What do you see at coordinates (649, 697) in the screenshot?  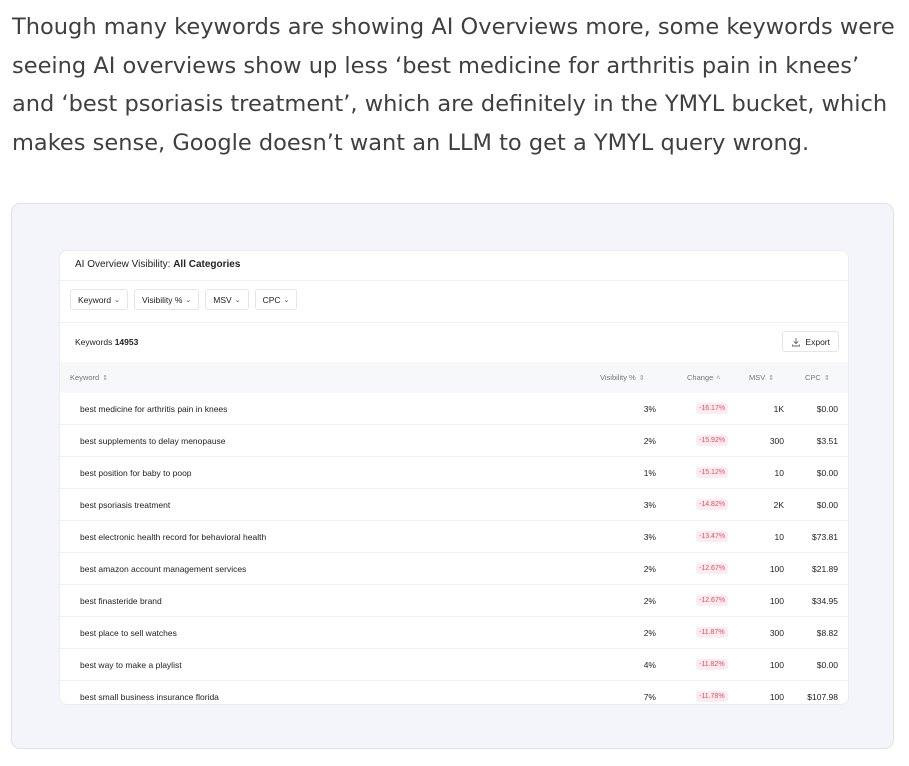 I see `cell-visibility: 7%` at bounding box center [649, 697].